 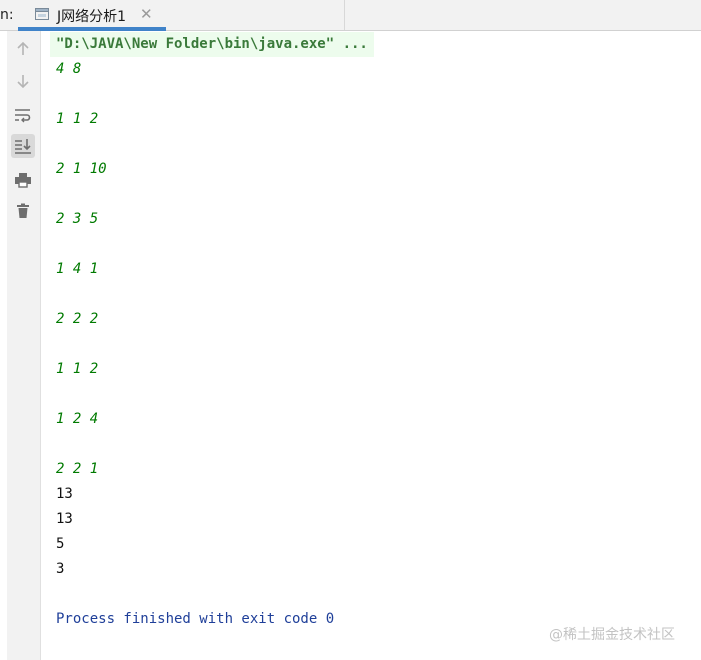 I want to click on run-tab-bar: n: J网络分析1 ✕, so click(x=350, y=15).